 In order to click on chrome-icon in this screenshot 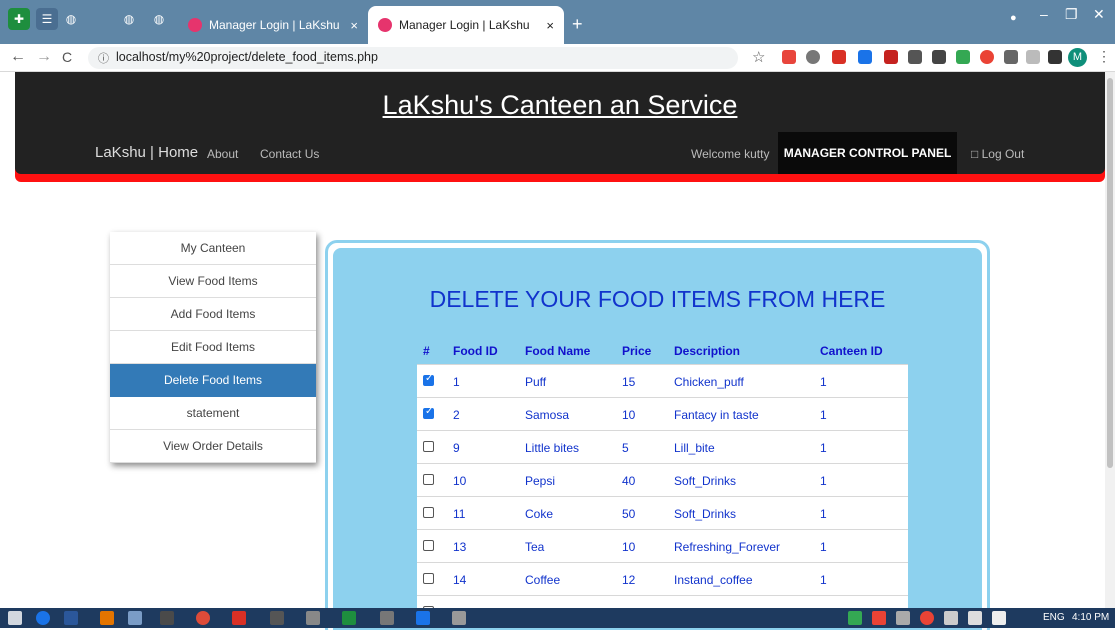, I will do `click(203, 618)`.